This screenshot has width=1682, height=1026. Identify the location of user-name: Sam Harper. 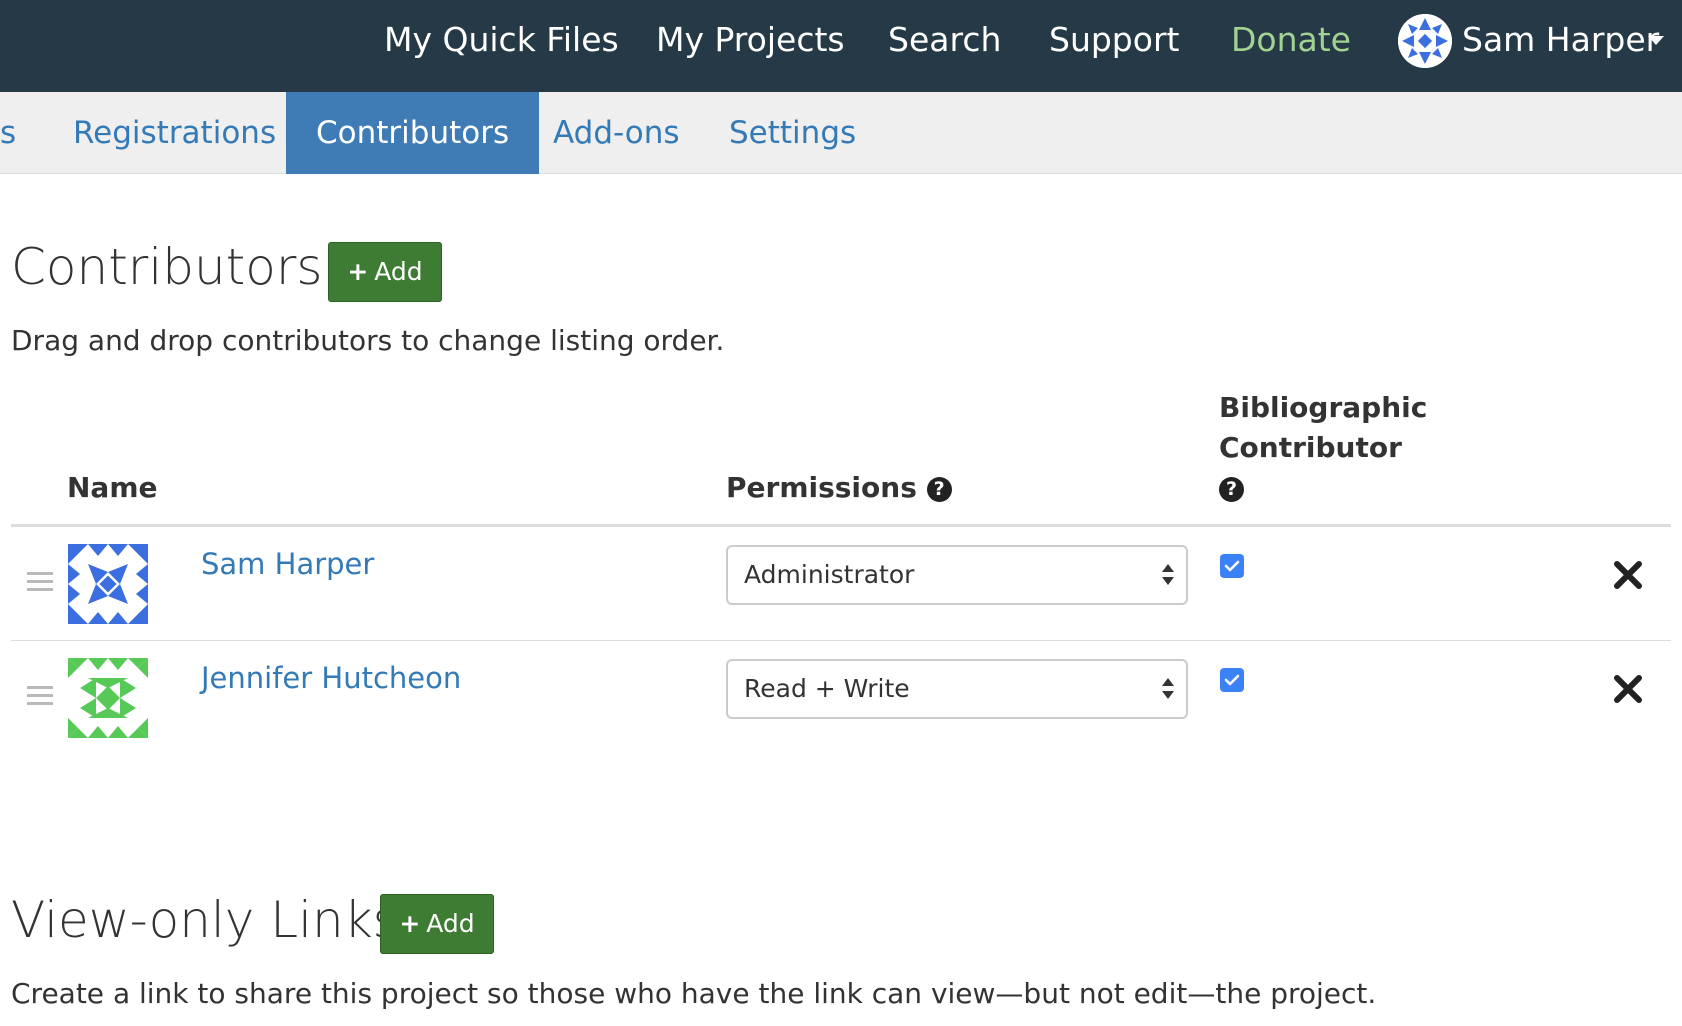
(1561, 39).